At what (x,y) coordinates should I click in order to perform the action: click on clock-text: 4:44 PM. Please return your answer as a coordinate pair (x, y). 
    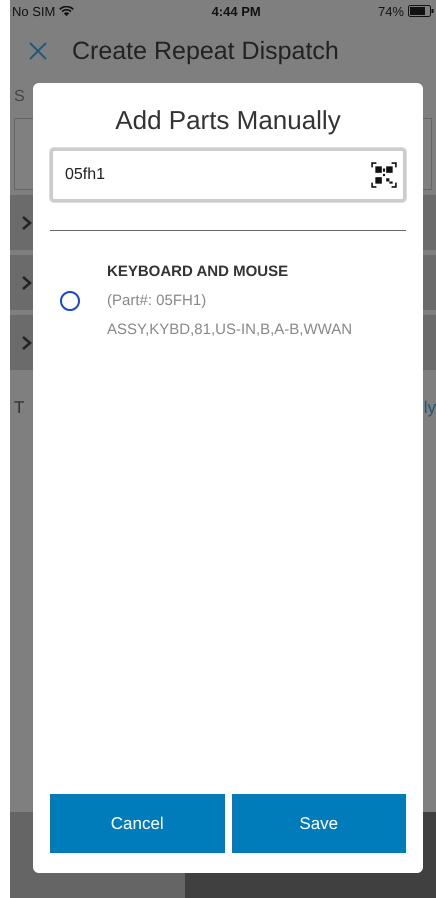
    Looking at the image, I should click on (236, 11).